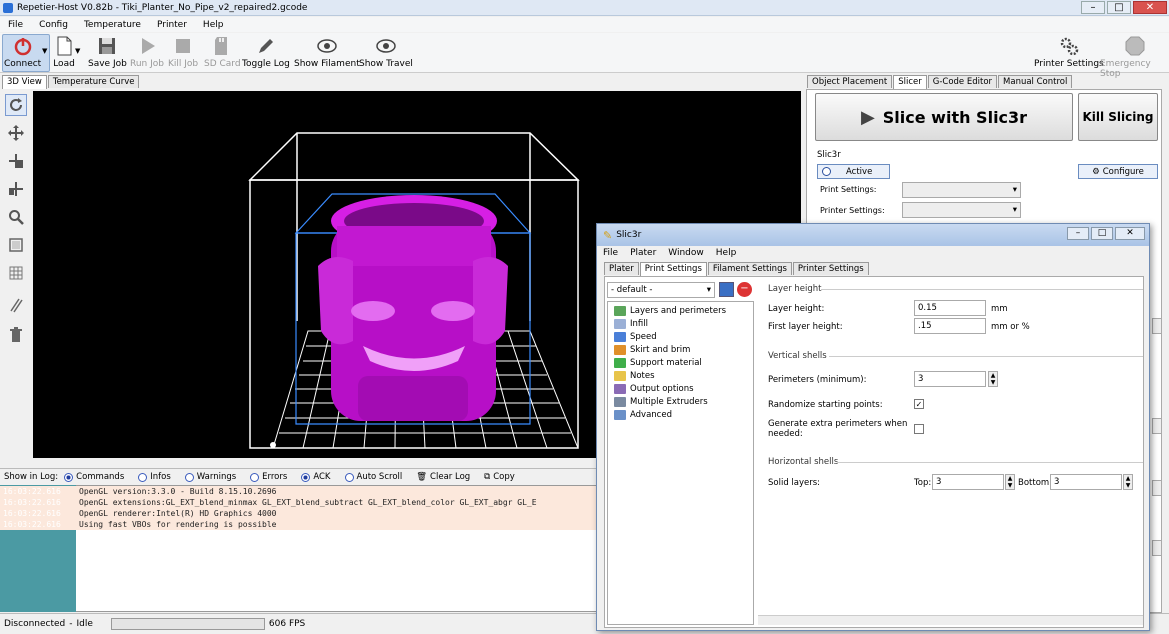 The image size is (1169, 634). What do you see at coordinates (643, 415) in the screenshot?
I see `category-advanced: Advanced` at bounding box center [643, 415].